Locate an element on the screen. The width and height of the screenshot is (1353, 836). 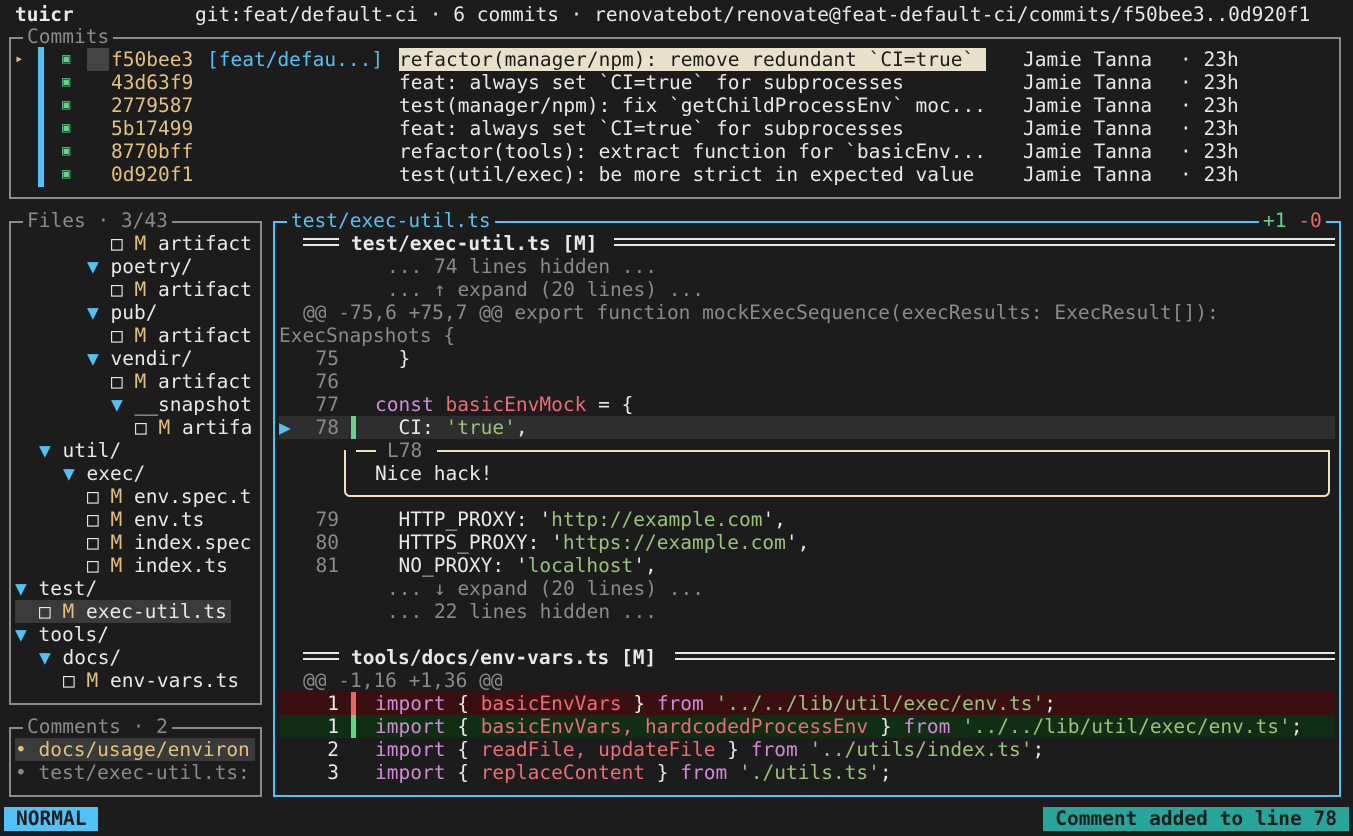
identifier: basicEnvVars is located at coordinates (551, 703).